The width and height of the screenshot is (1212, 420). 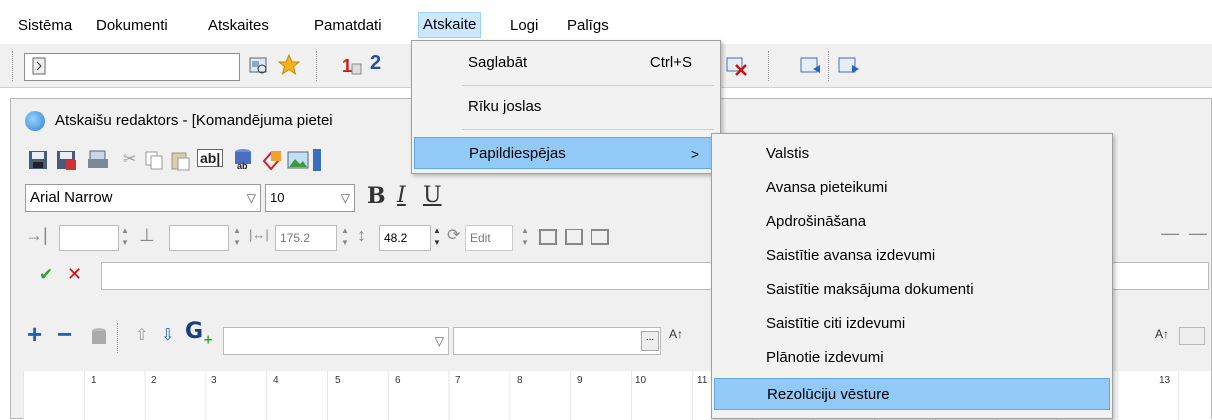 I want to click on menu-paligs: Palīgs, so click(x=588, y=26).